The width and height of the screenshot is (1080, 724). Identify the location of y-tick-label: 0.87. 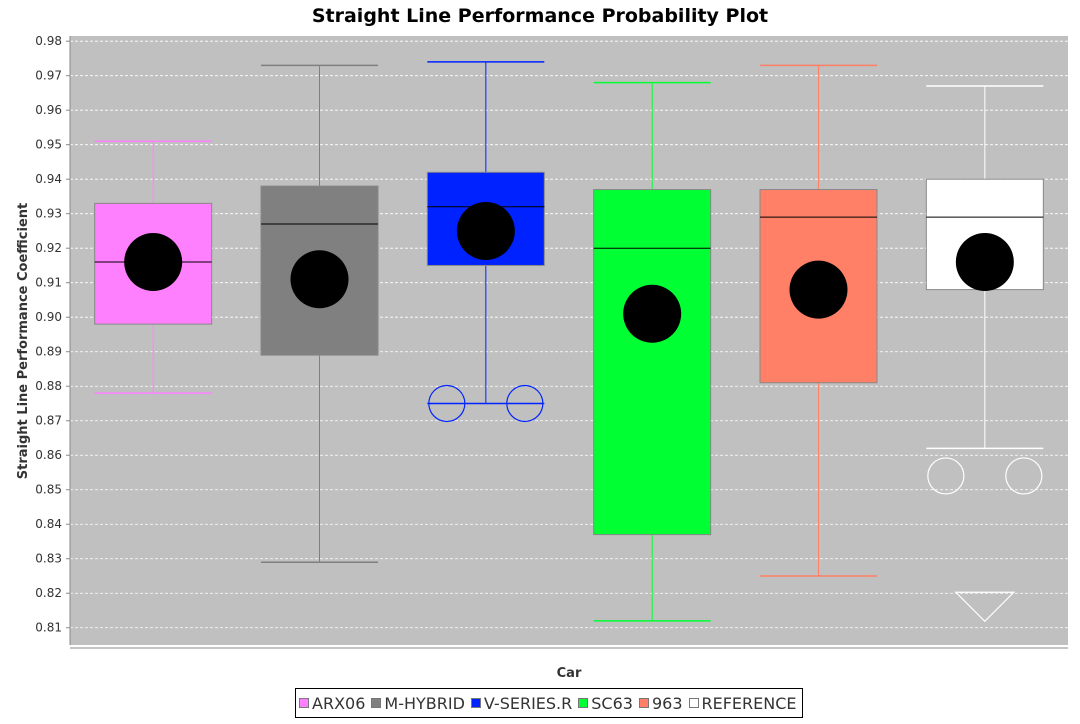
(48, 421).